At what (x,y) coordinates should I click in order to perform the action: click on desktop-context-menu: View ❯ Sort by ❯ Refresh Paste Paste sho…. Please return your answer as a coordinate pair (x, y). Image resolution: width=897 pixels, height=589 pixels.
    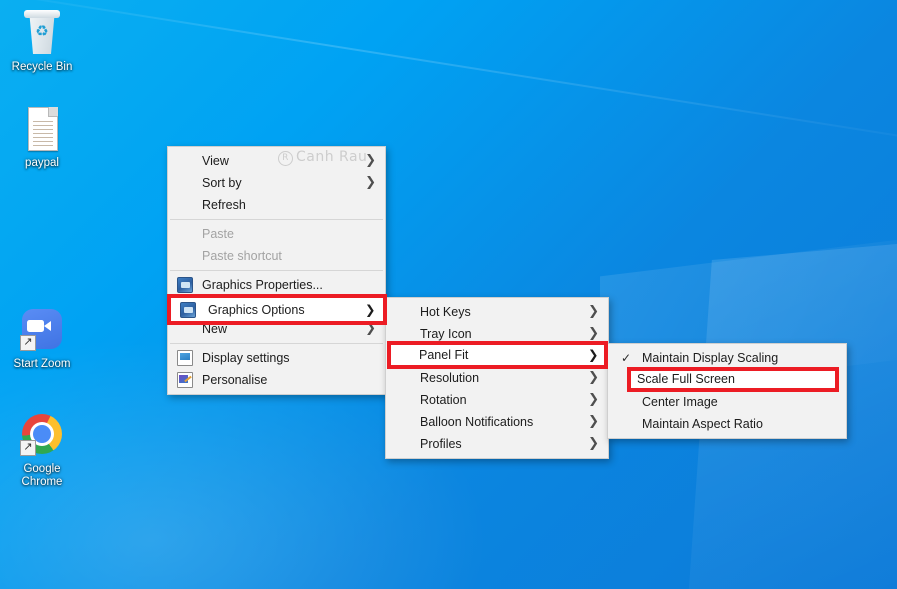
    Looking at the image, I should click on (276, 270).